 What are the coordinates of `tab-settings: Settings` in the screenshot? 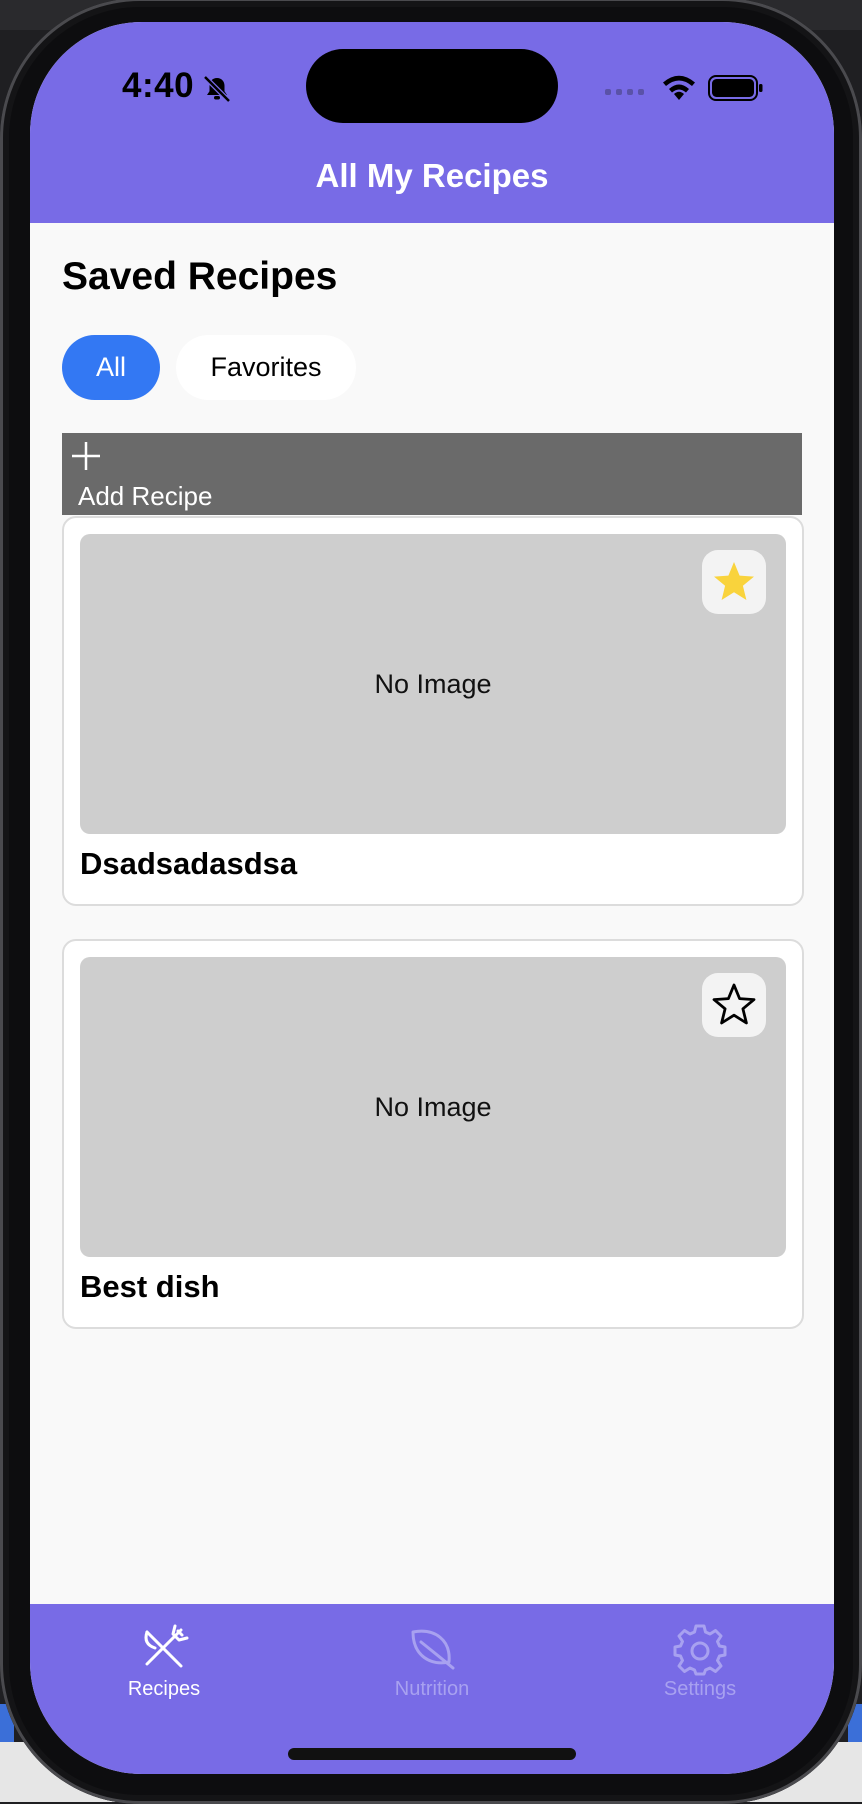 It's located at (700, 1661).